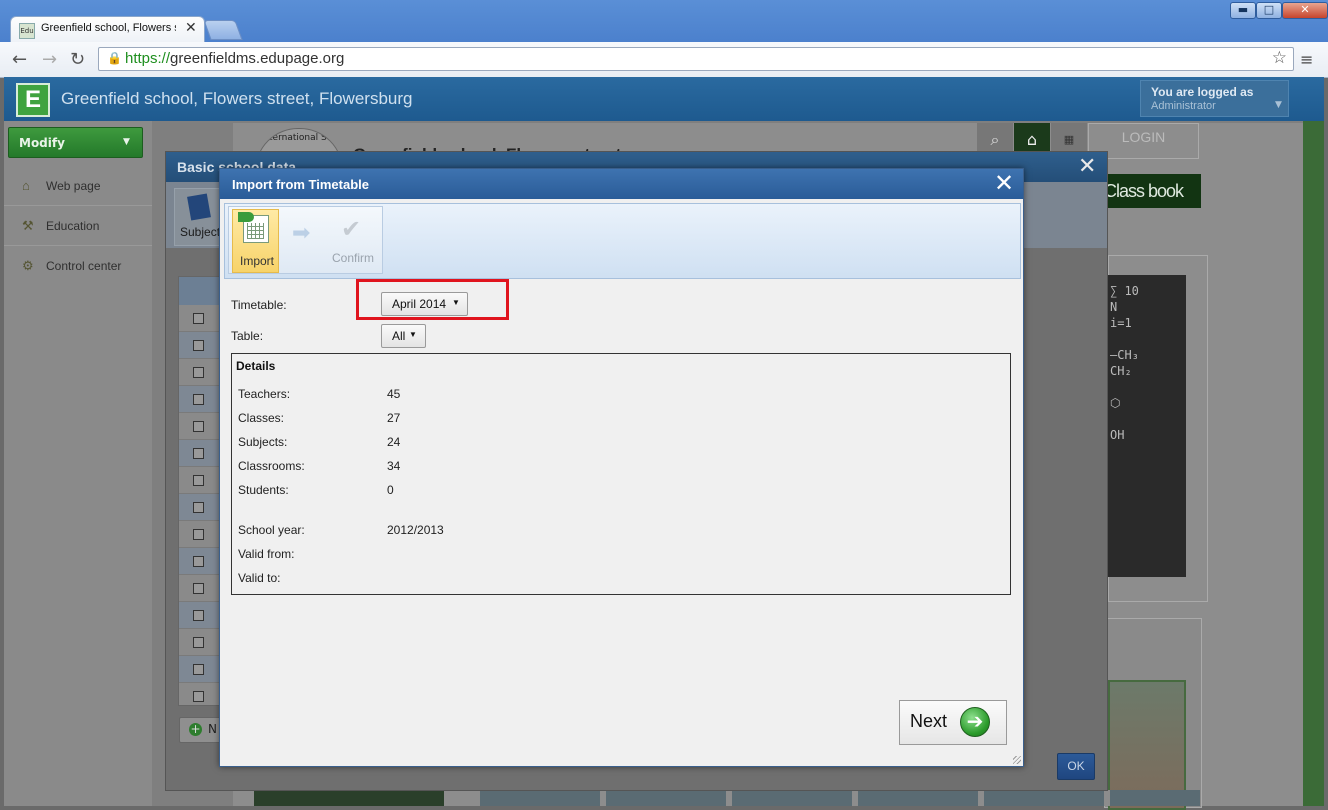  What do you see at coordinates (432, 299) in the screenshot?
I see `highlight-box` at bounding box center [432, 299].